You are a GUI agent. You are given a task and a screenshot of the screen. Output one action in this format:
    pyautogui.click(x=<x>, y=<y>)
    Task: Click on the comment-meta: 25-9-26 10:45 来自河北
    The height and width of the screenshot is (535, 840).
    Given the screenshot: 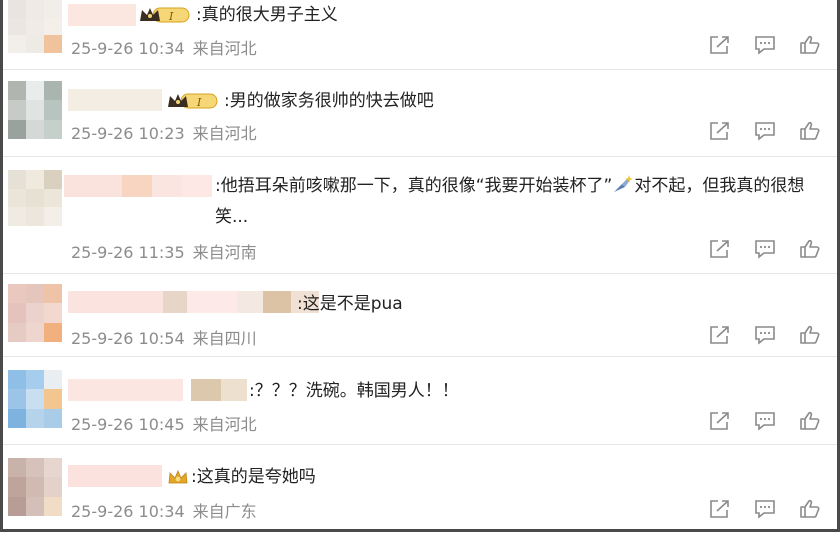 What is the action you would take?
    pyautogui.click(x=164, y=423)
    